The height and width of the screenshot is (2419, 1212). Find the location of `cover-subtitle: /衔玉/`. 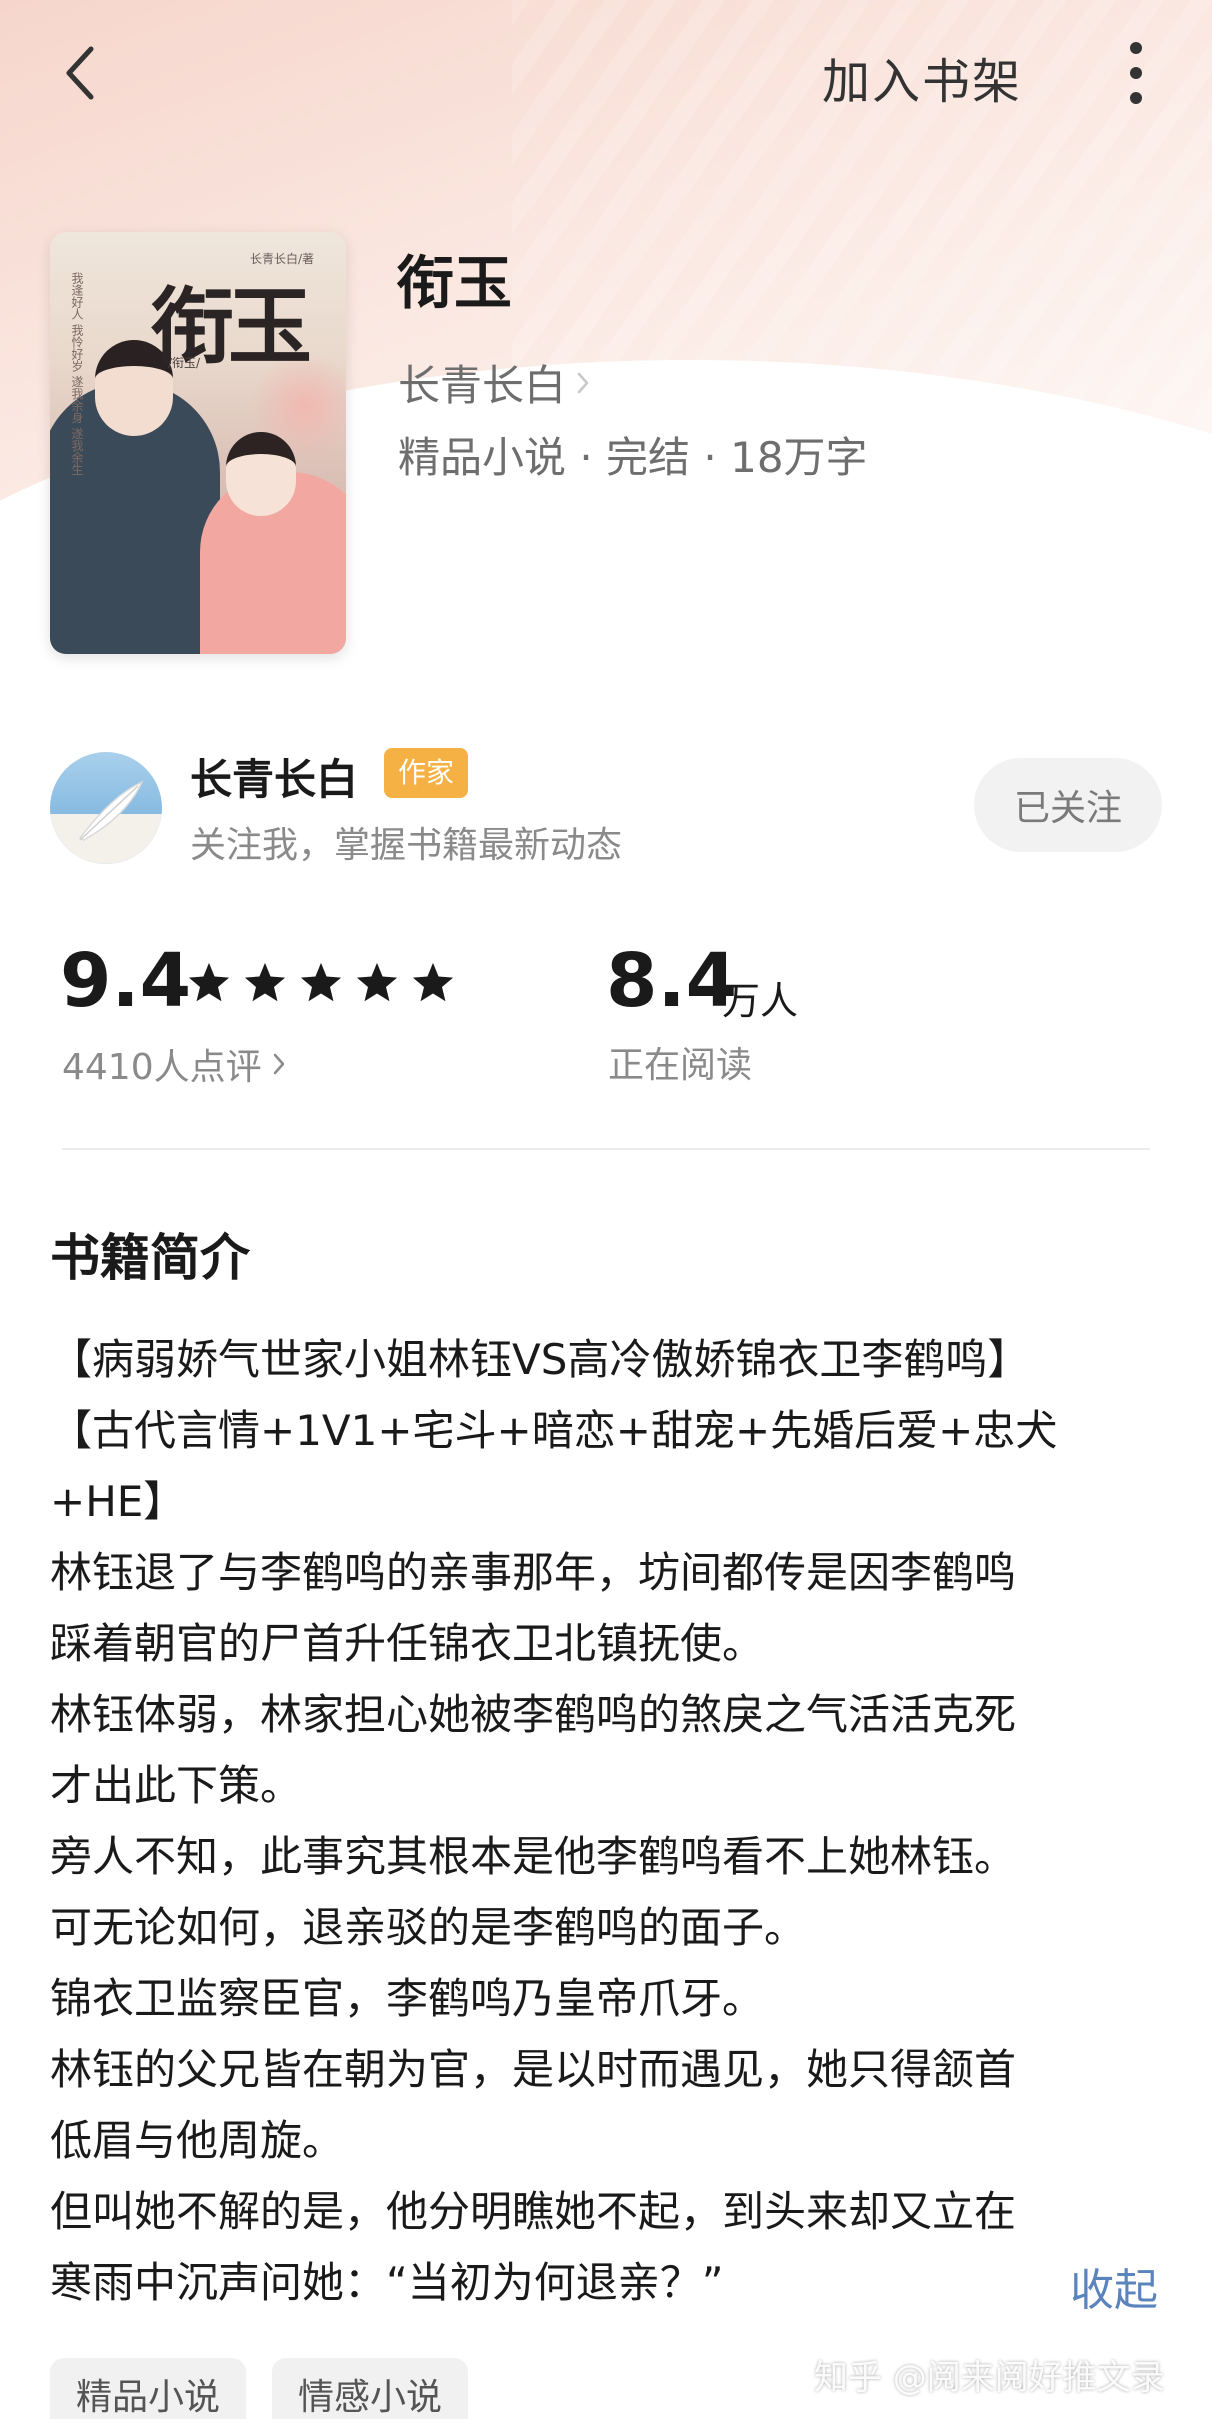

cover-subtitle: /衔玉/ is located at coordinates (184, 363).